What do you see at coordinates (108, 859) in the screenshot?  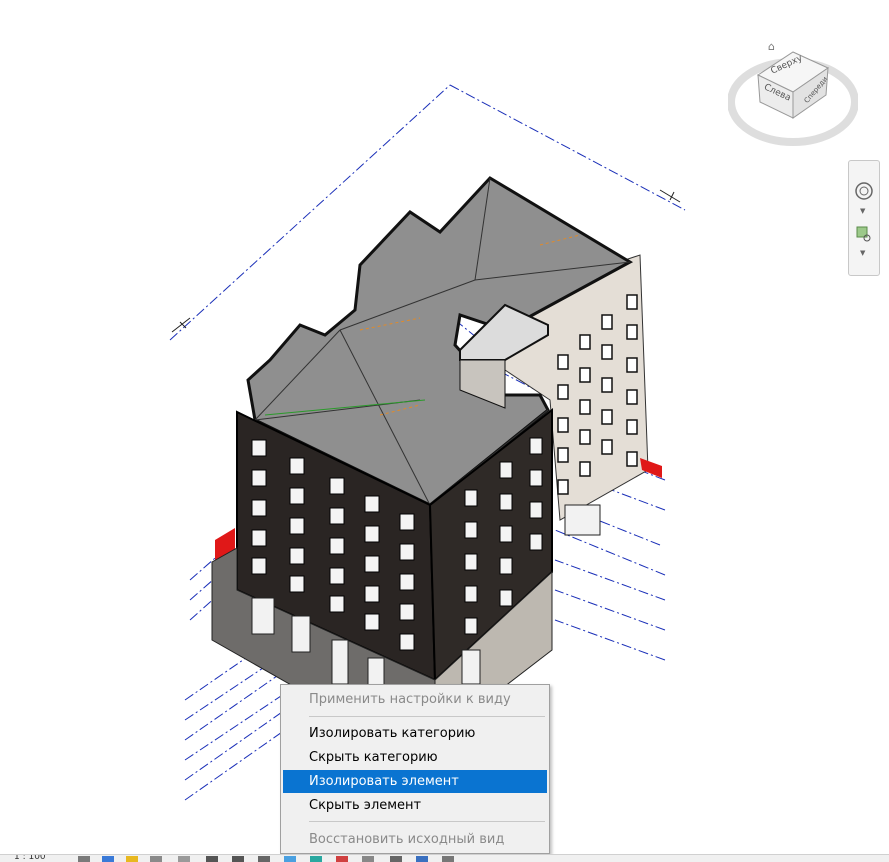 I see `visual-style-icon` at bounding box center [108, 859].